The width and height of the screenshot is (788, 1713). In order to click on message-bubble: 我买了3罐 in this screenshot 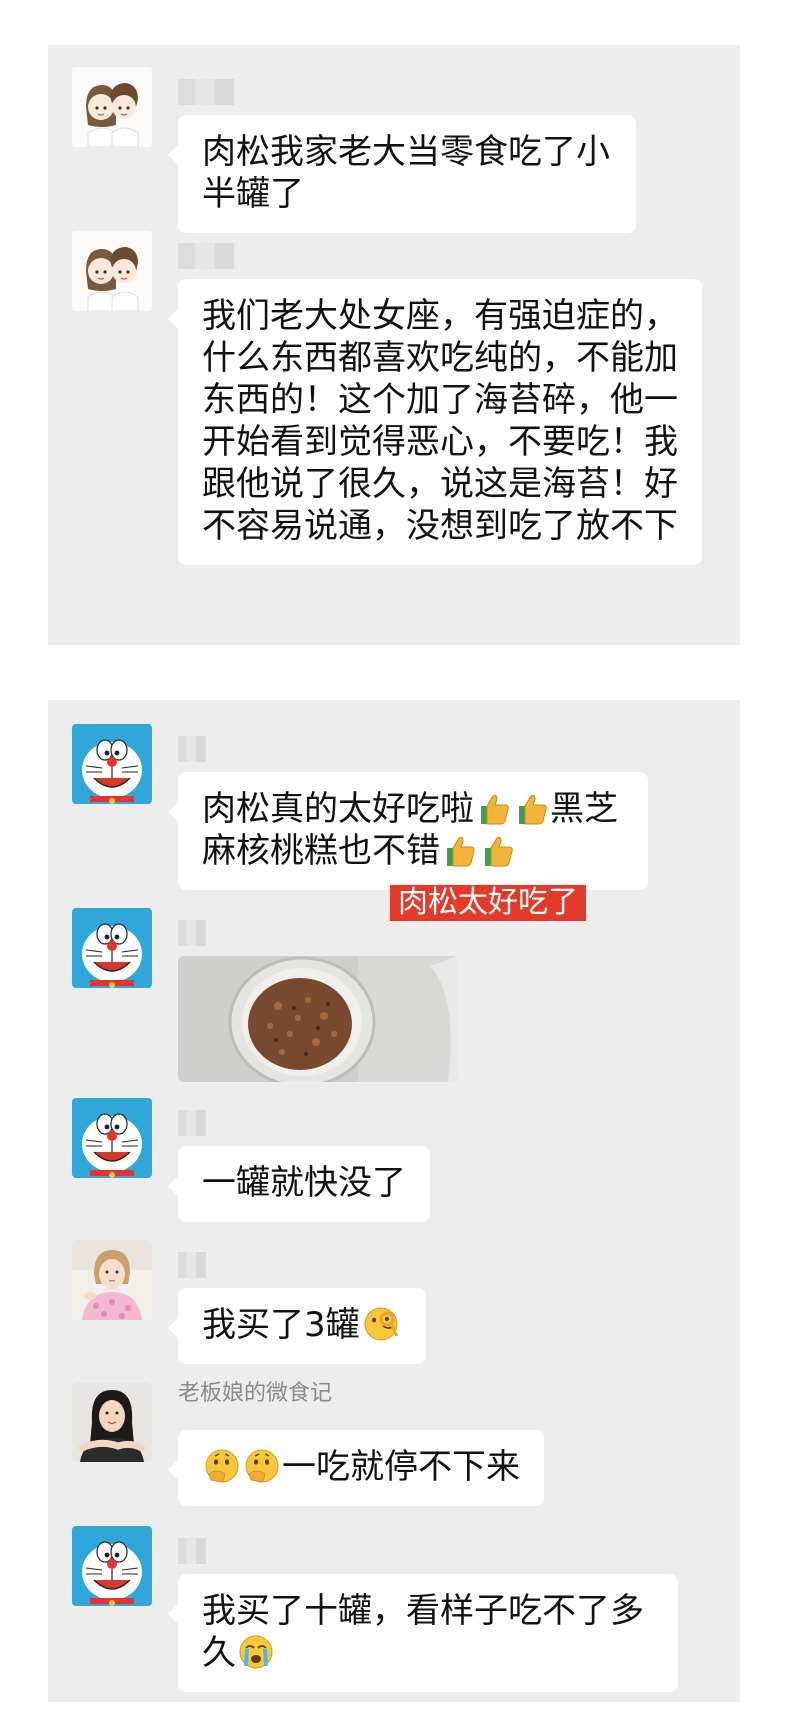, I will do `click(297, 1326)`.